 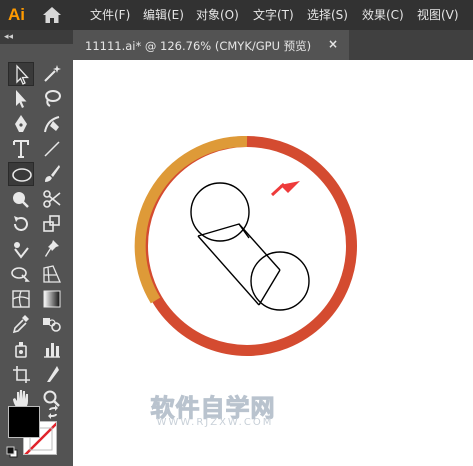 I want to click on perspective-grid-tool-icon, so click(x=52, y=274).